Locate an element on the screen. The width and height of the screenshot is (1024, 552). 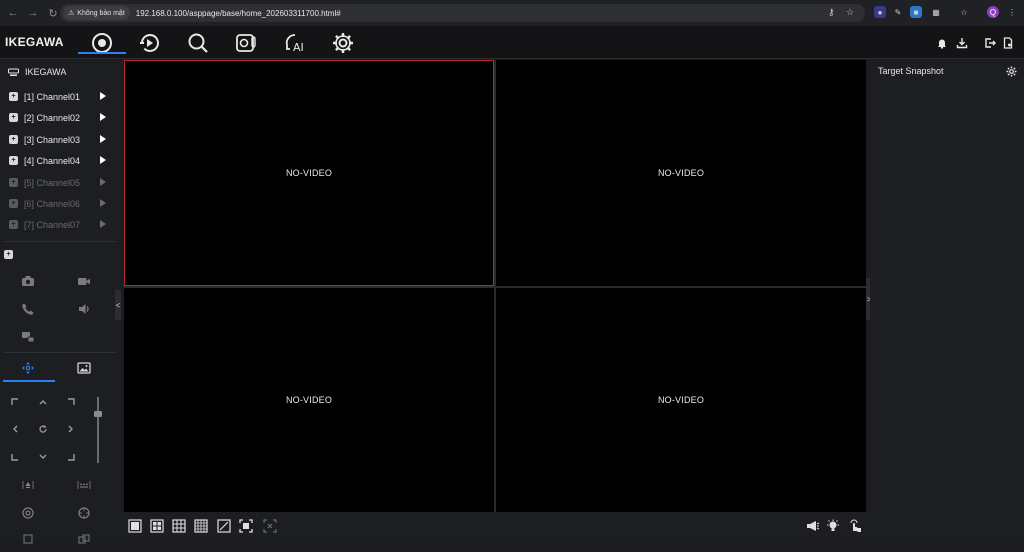
focus-far-button is located at coordinates (84, 513).